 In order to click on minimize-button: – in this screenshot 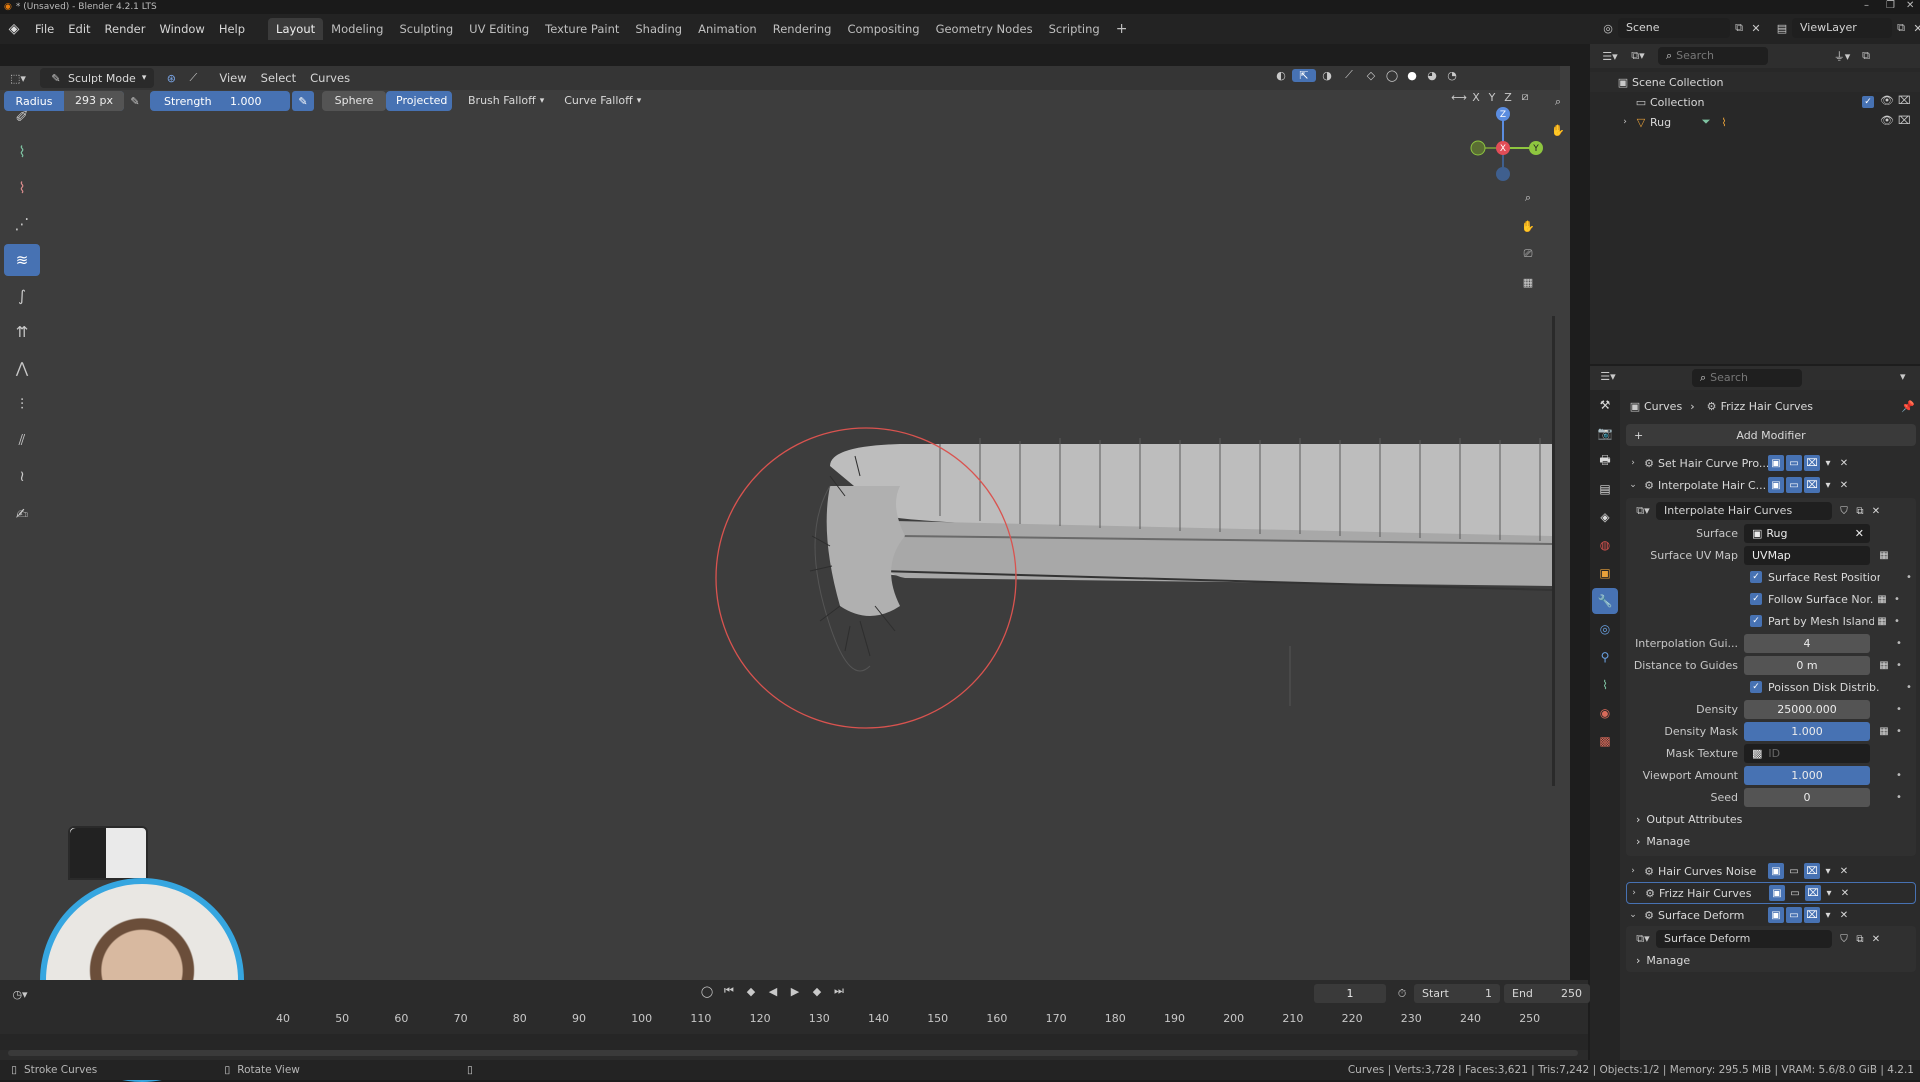, I will do `click(1866, 5)`.